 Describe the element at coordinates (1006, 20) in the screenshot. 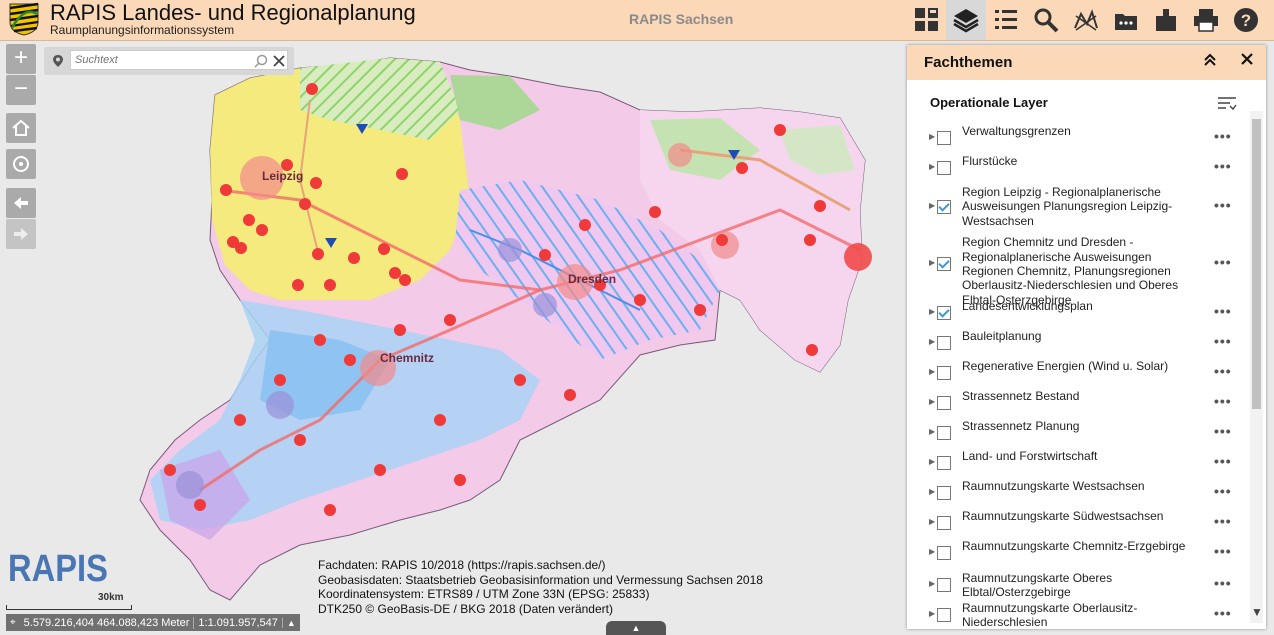

I see `legend-button` at that location.